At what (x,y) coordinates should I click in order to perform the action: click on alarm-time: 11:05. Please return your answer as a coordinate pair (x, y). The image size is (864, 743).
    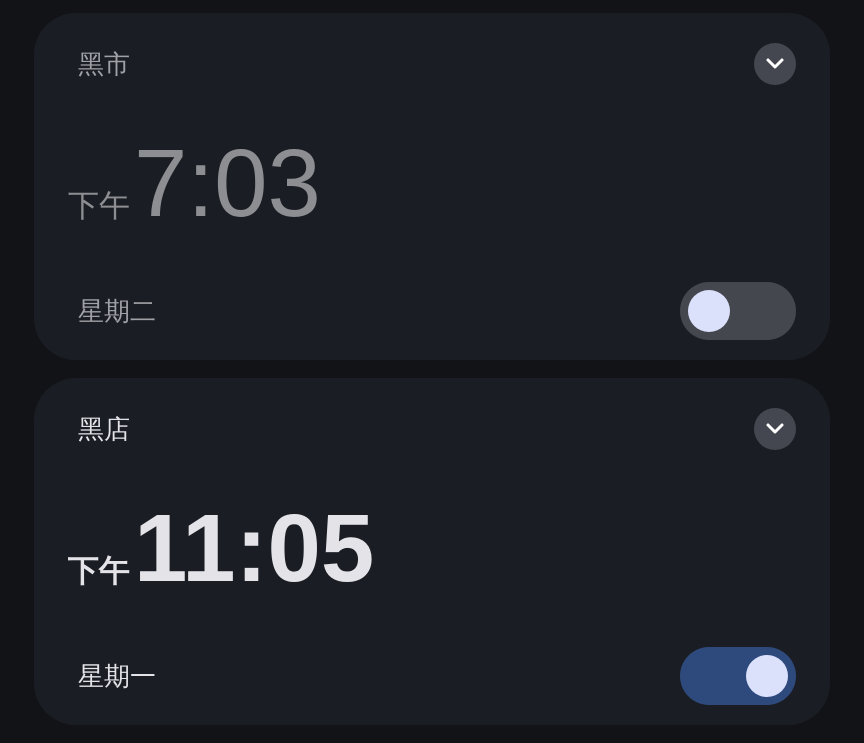
    Looking at the image, I should click on (254, 548).